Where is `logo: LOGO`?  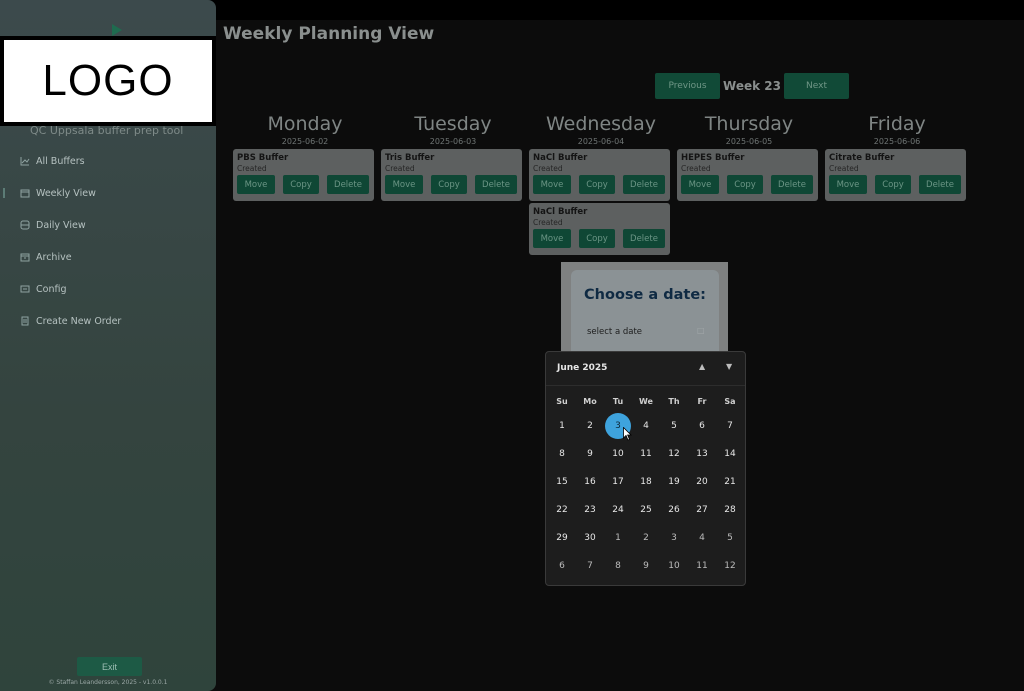 logo: LOGO is located at coordinates (108, 81).